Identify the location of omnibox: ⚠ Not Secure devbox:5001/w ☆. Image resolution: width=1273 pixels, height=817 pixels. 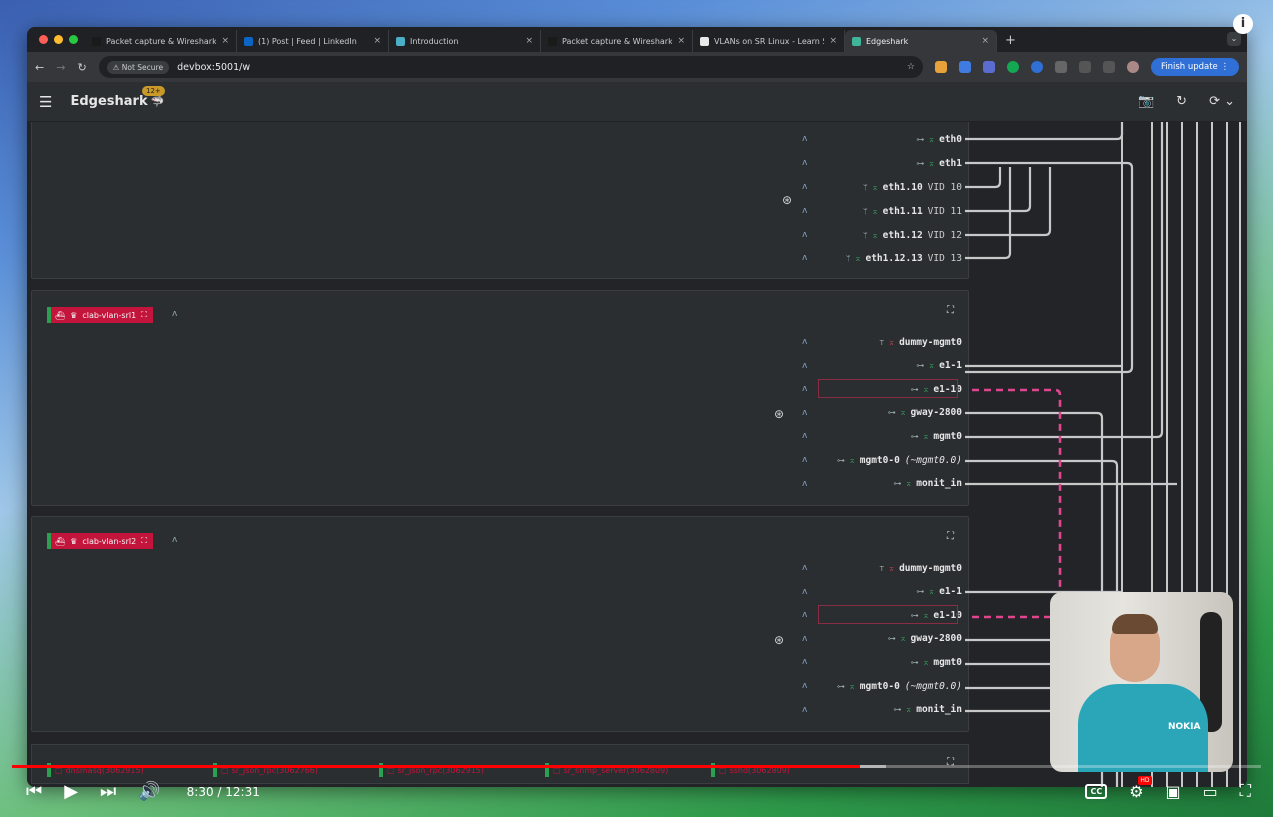
(510, 67).